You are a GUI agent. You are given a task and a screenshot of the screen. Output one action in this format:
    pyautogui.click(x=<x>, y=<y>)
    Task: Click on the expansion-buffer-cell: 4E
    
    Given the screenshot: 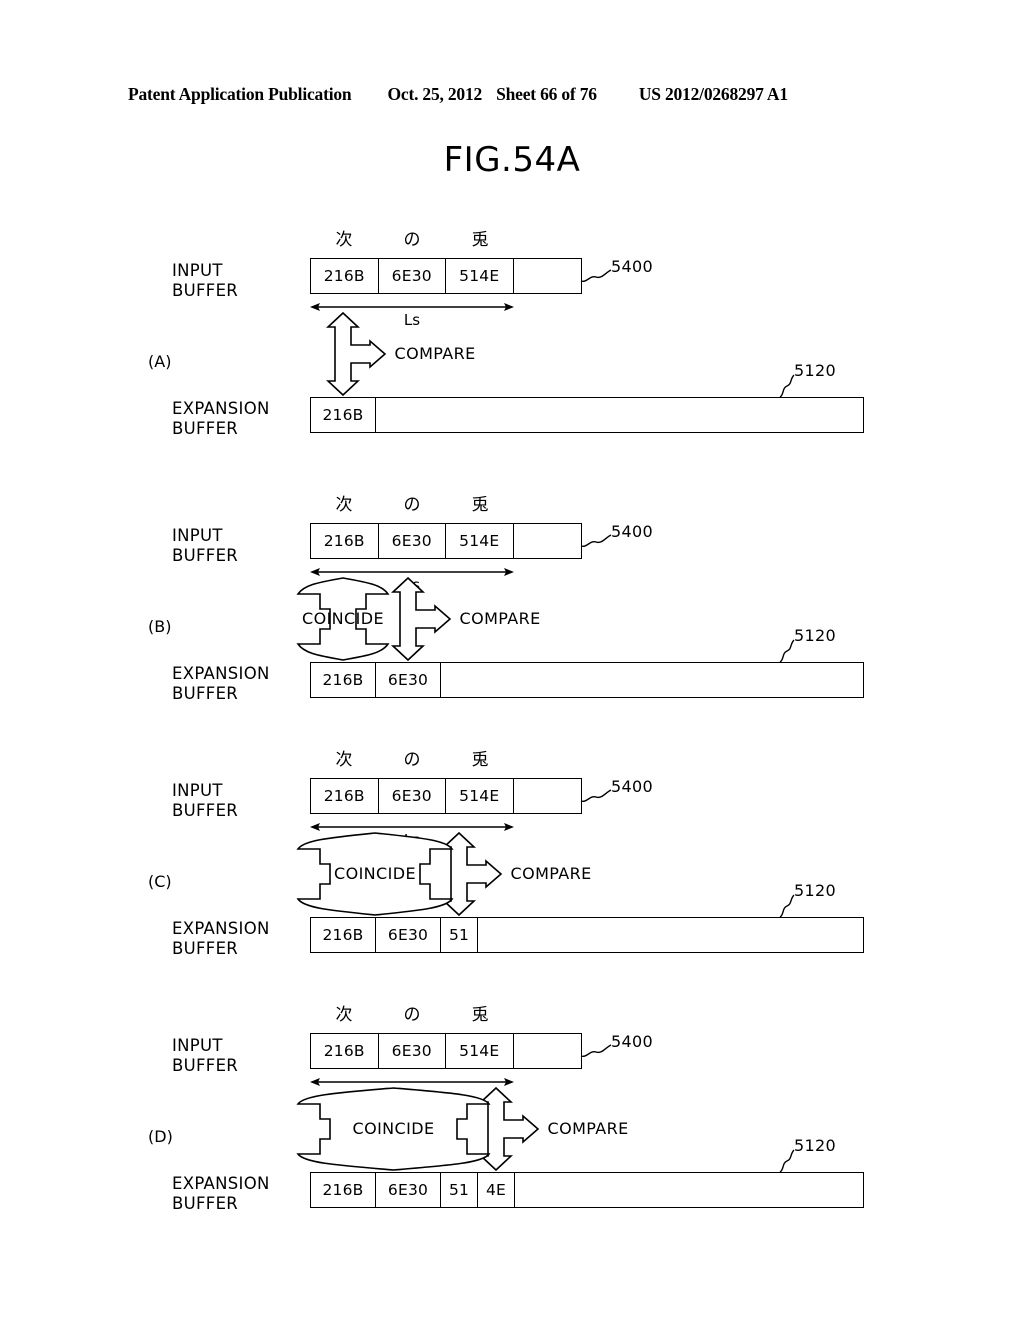 What is the action you would take?
    pyautogui.click(x=496, y=1190)
    